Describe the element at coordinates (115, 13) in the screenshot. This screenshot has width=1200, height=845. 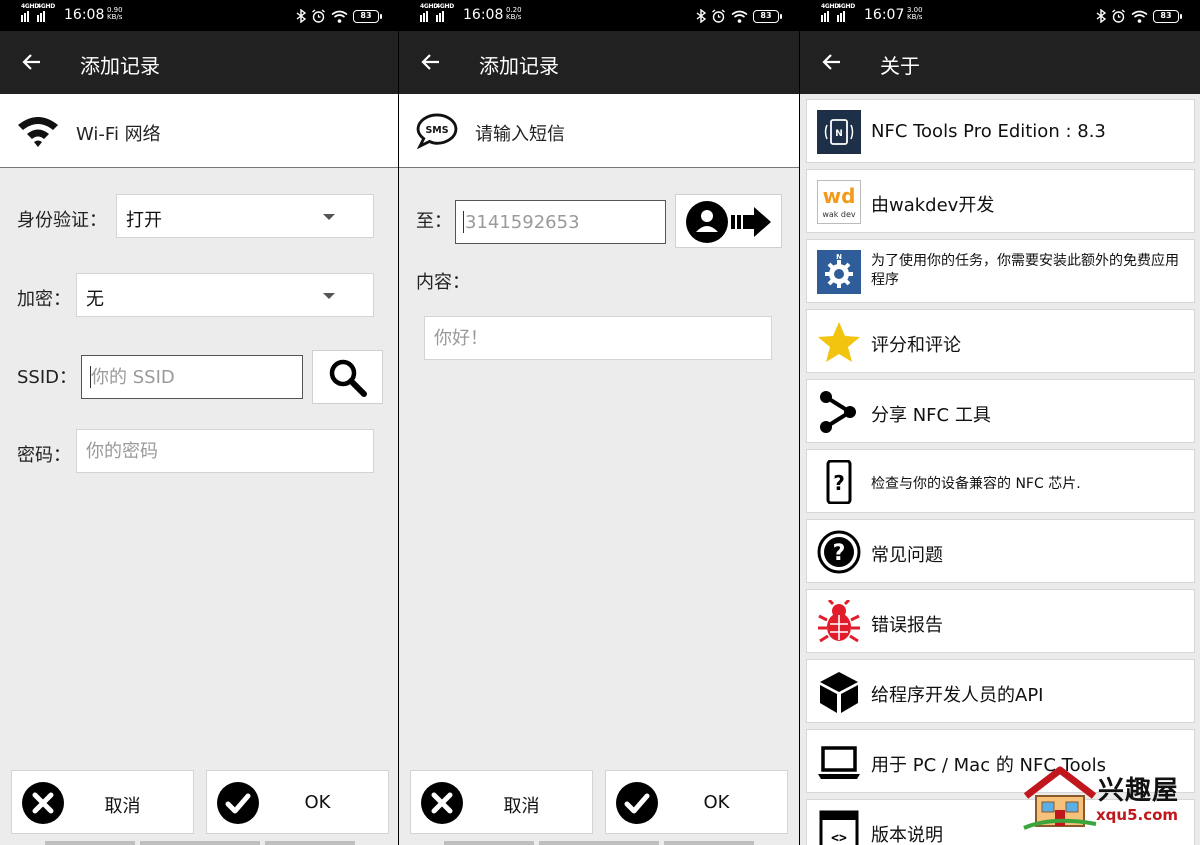
I see `network-speed: 0.90 KB/s` at that location.